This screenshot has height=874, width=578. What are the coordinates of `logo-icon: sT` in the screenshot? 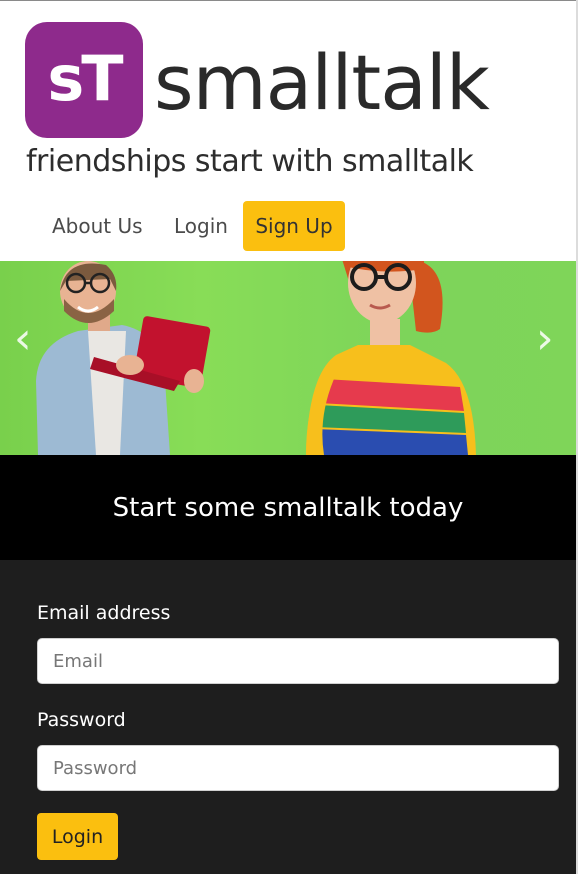 It's located at (84, 80).